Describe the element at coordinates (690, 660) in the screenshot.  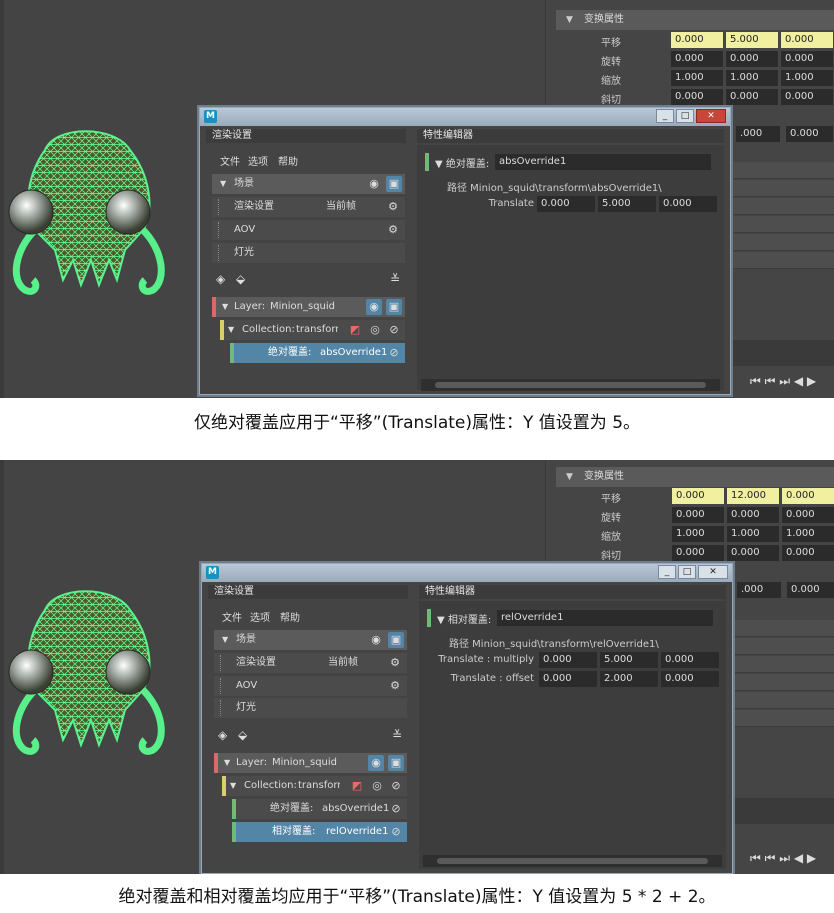
I see `multiply-z-field: 0.000` at that location.